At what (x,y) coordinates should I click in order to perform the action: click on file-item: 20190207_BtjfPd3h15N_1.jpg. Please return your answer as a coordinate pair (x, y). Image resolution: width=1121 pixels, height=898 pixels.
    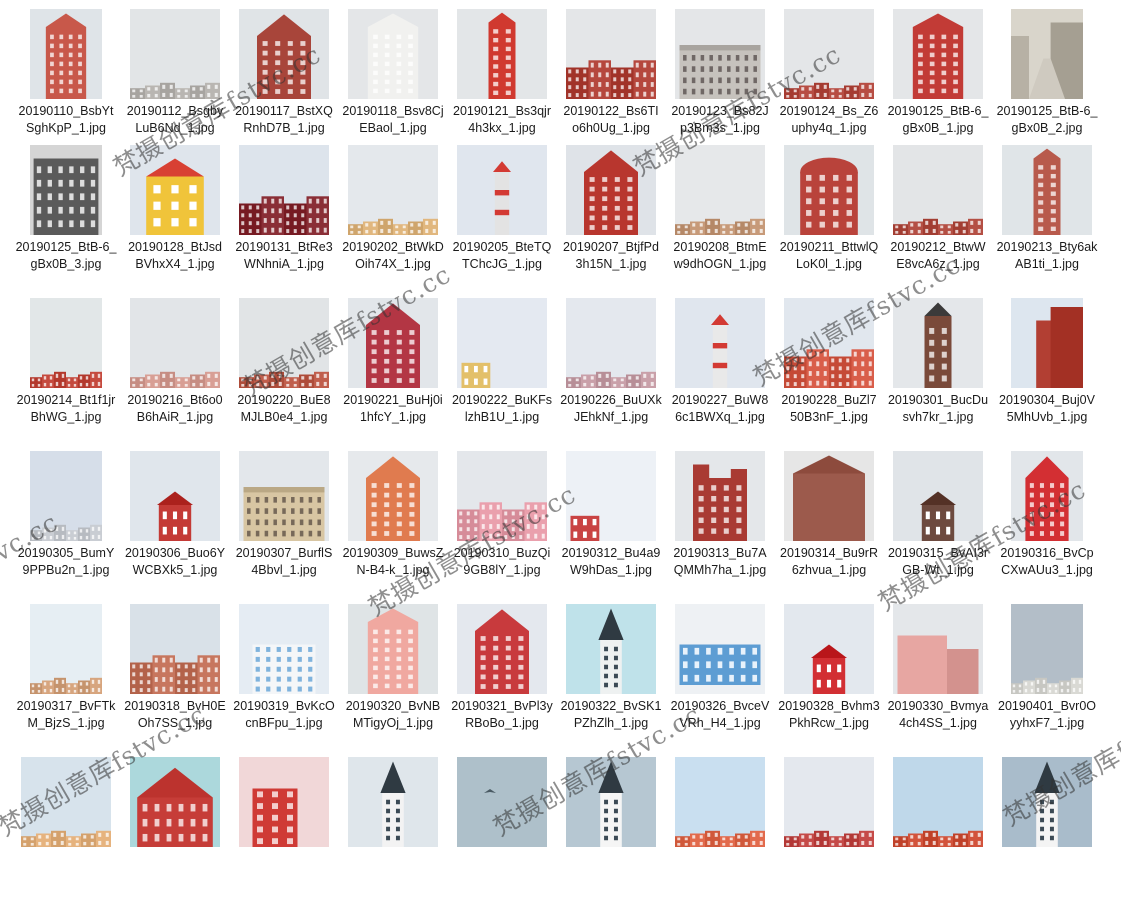
    Looking at the image, I should click on (611, 211).